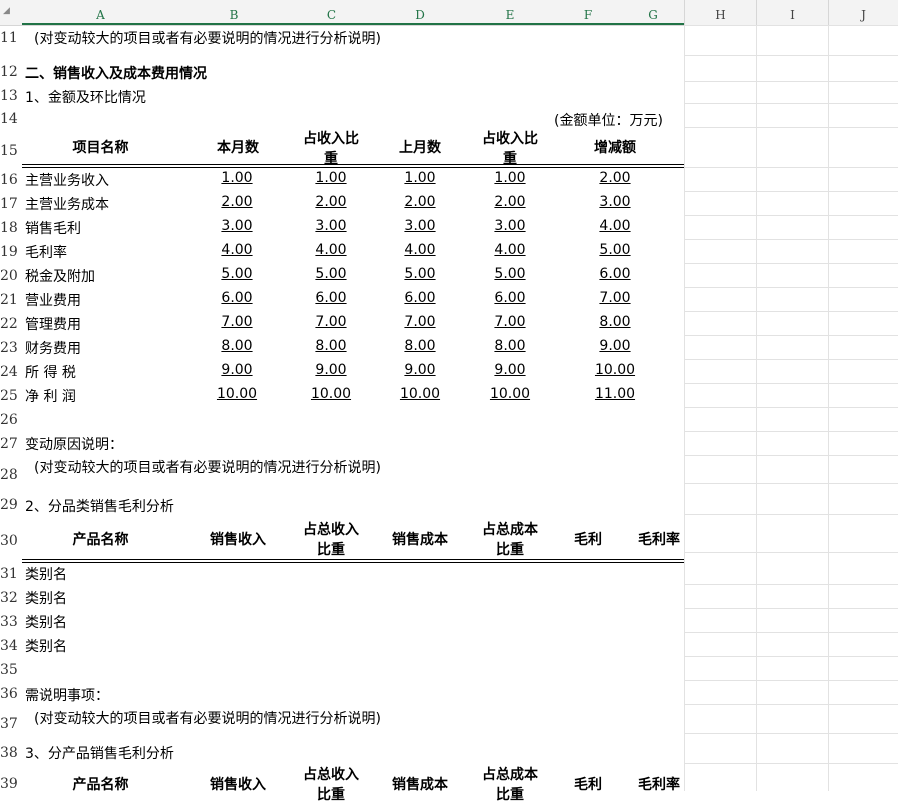  I want to click on row-number: 14, so click(10, 119).